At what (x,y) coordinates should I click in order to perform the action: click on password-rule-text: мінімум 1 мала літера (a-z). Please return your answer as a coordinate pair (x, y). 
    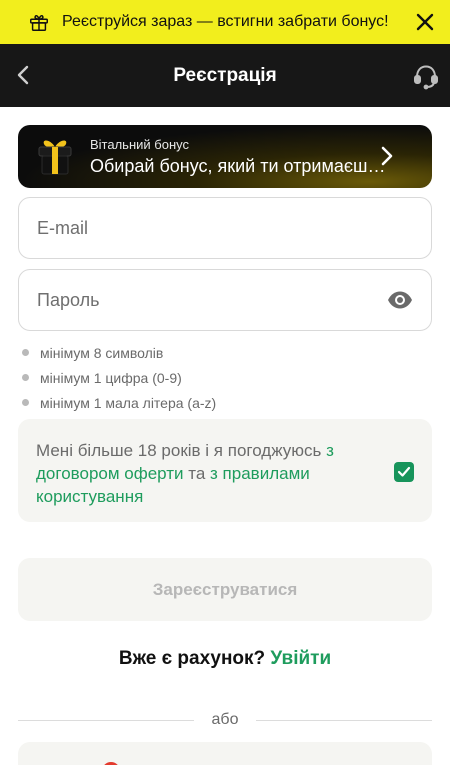
    Looking at the image, I should click on (128, 402).